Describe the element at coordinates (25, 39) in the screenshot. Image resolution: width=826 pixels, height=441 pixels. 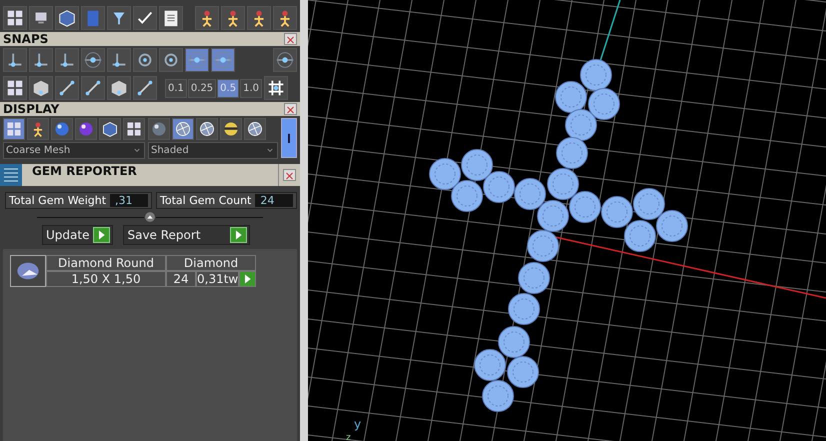
I see `panel-title: SNAPS` at that location.